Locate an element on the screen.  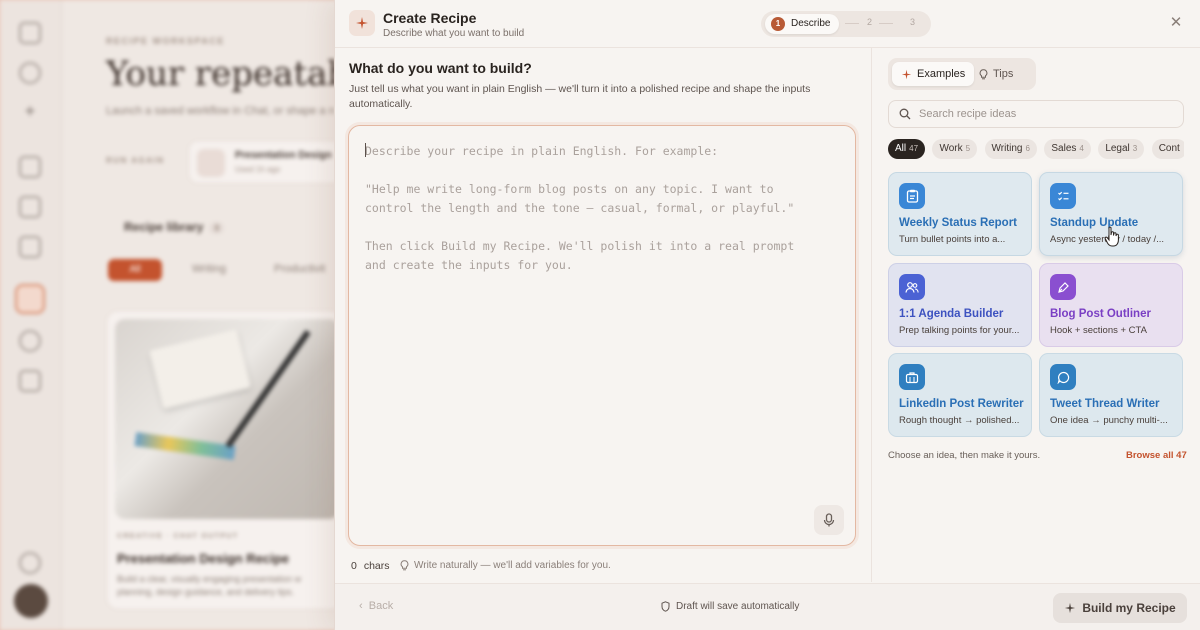
example-card-blog-outliner: Blog Post Outliner Hook + sections + CTA is located at coordinates (1111, 305).